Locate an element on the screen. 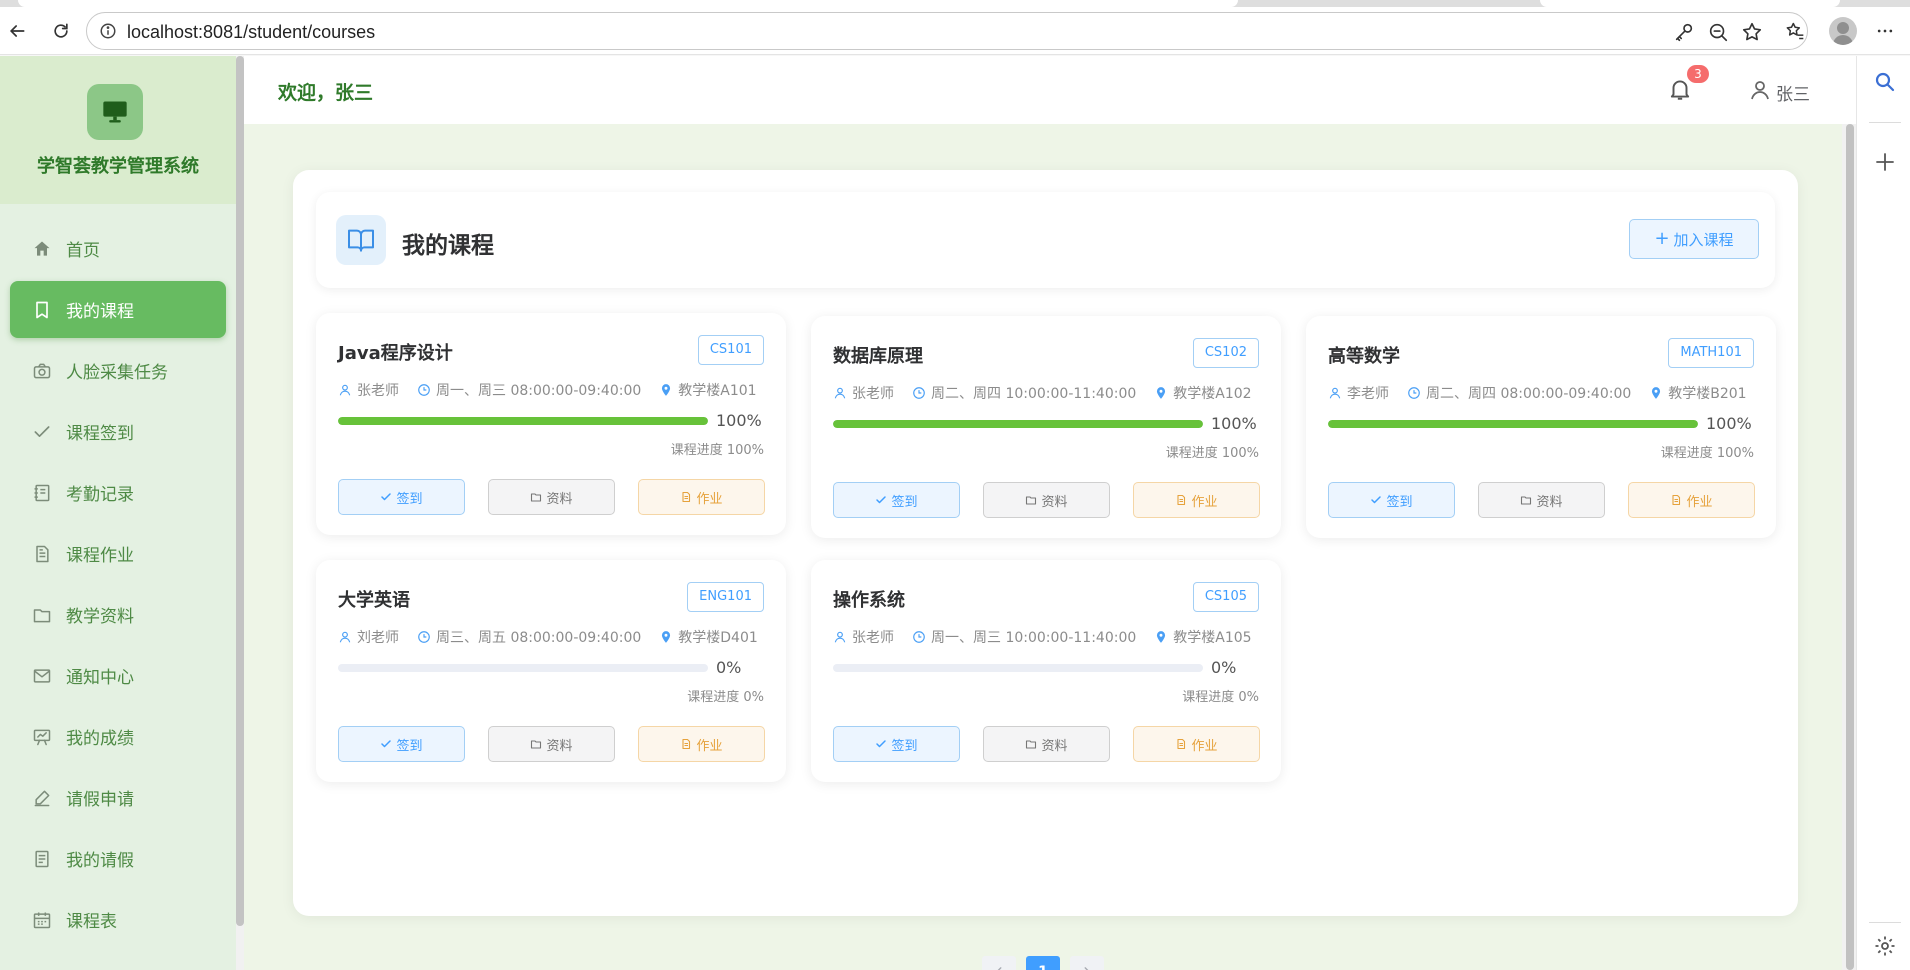  search-icon is located at coordinates (1885, 82).